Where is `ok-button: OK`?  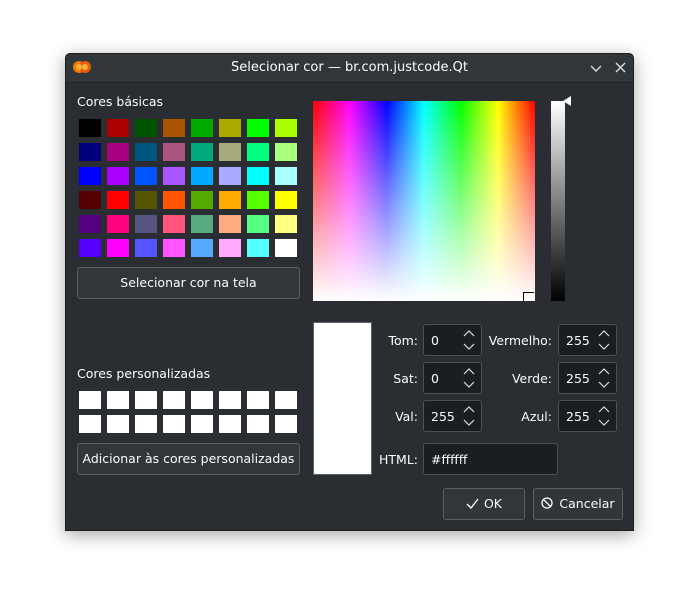
ok-button: OK is located at coordinates (484, 504).